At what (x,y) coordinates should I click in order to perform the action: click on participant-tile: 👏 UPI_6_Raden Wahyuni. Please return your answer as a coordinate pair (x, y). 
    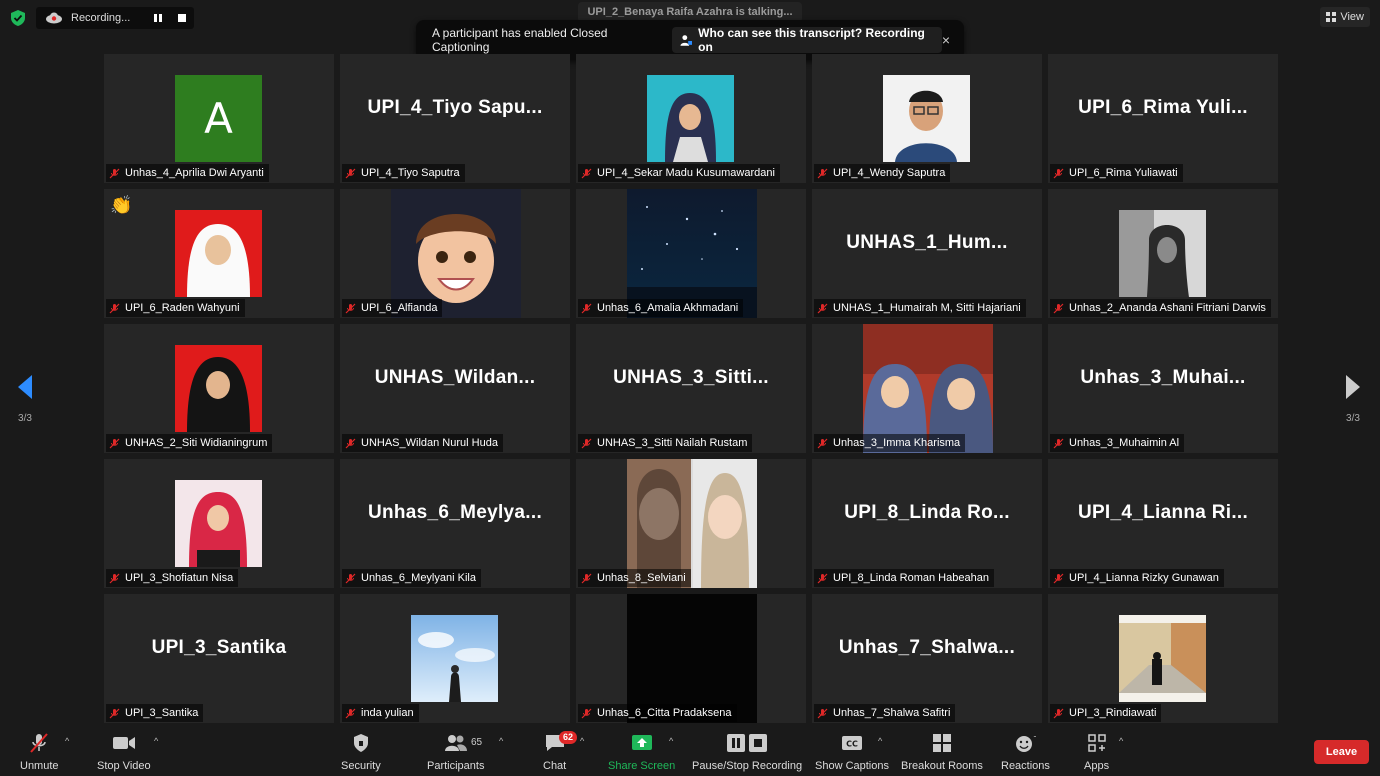
    Looking at the image, I should click on (219, 253).